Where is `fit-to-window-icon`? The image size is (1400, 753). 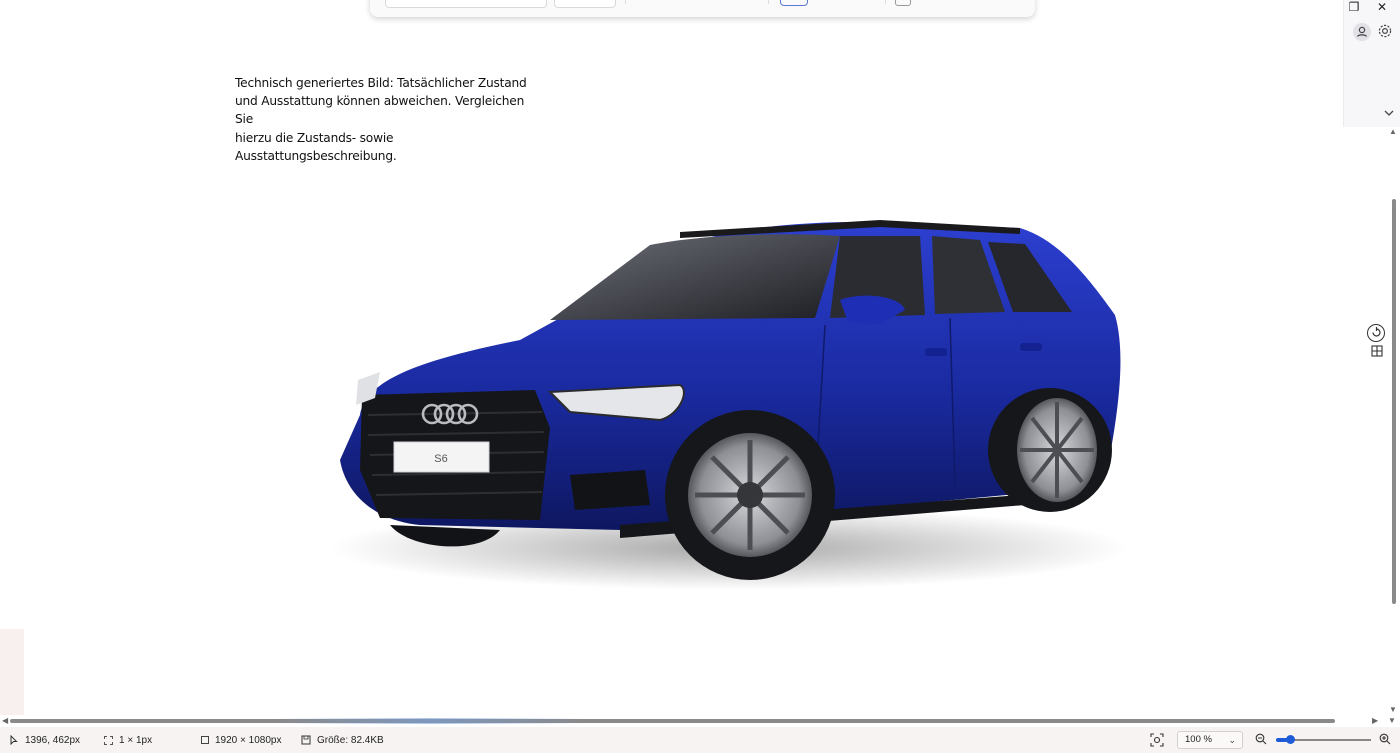
fit-to-window-icon is located at coordinates (1157, 740).